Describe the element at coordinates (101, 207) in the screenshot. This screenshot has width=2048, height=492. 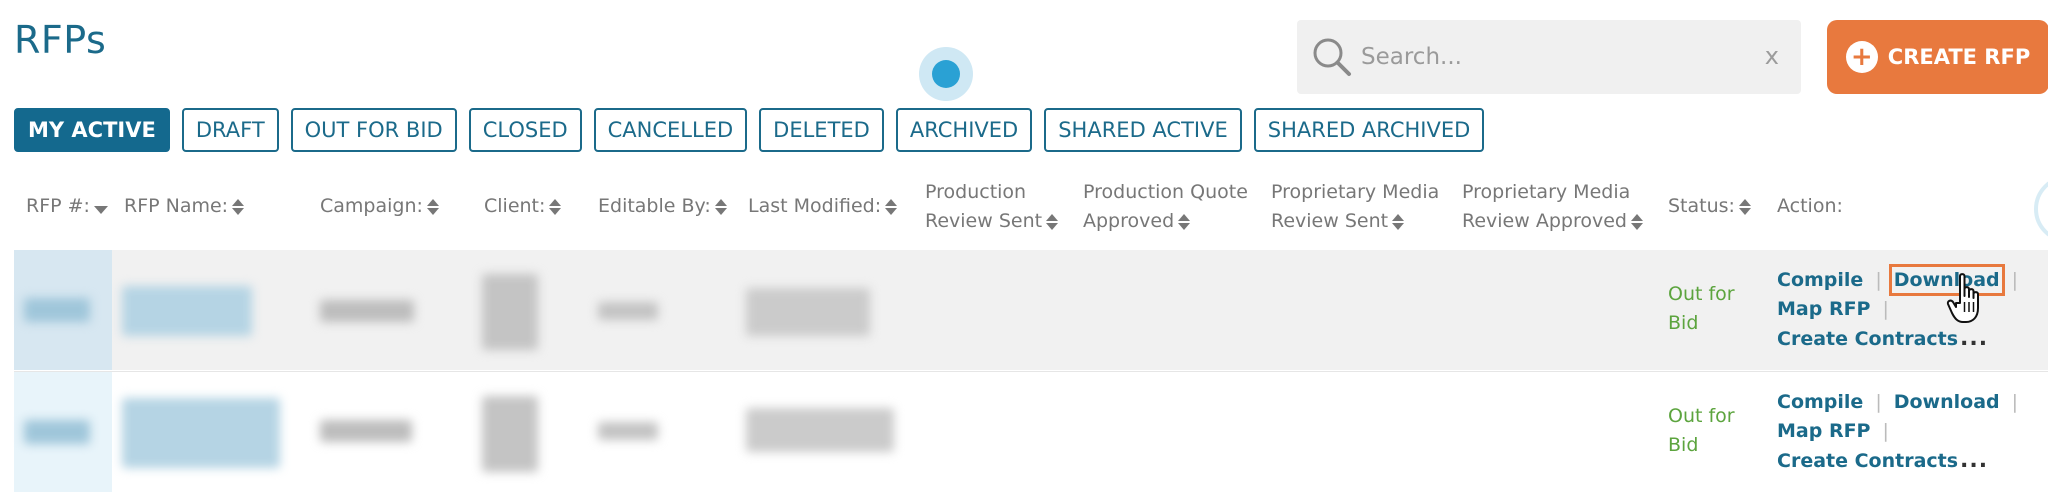
I see `sort-desc-icon` at that location.